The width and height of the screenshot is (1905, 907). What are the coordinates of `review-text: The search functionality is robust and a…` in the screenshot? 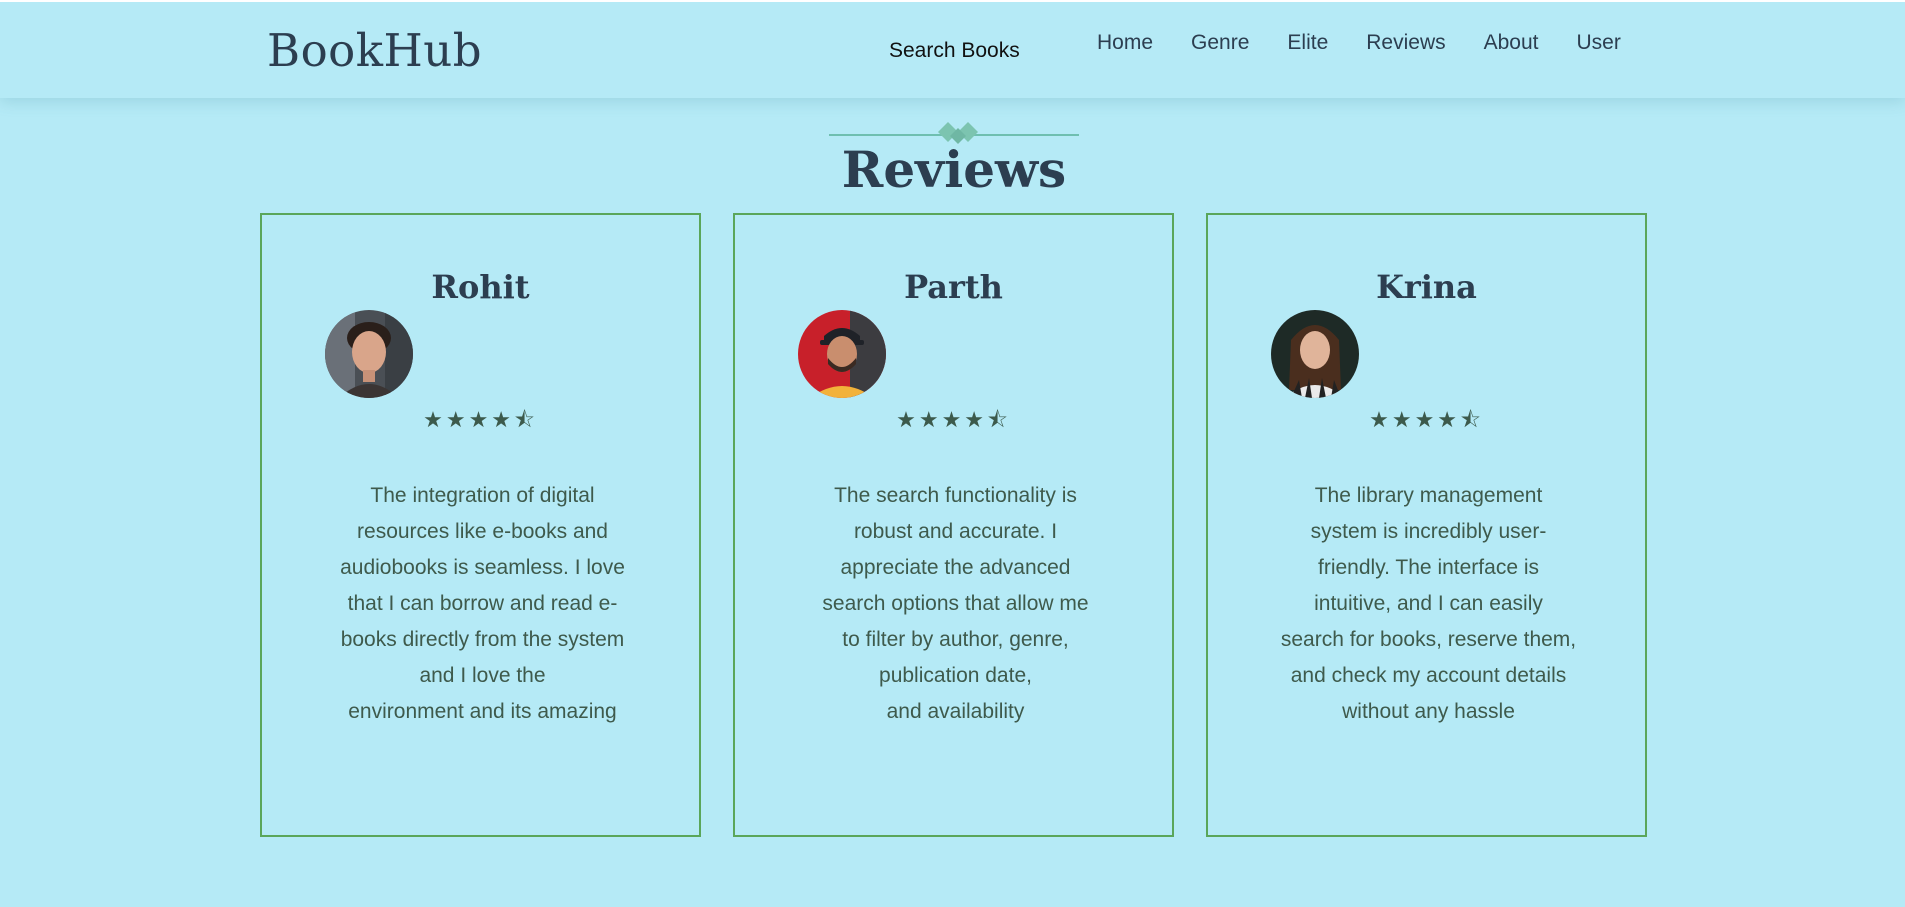 It's located at (955, 603).